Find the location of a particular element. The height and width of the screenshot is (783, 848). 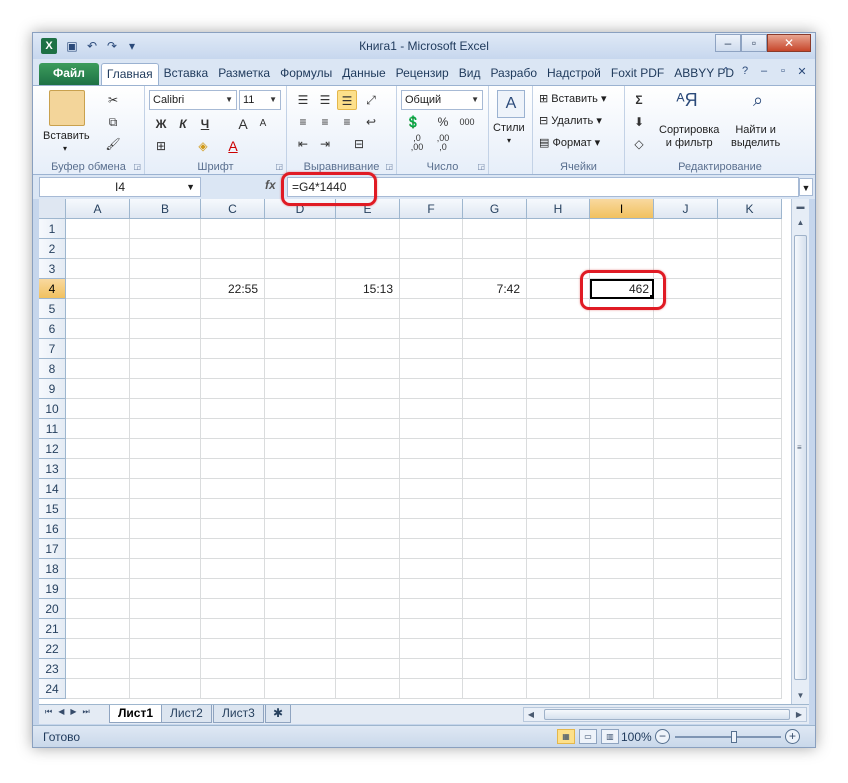

first-sheet-icon: ⏮ is located at coordinates (48, 712).